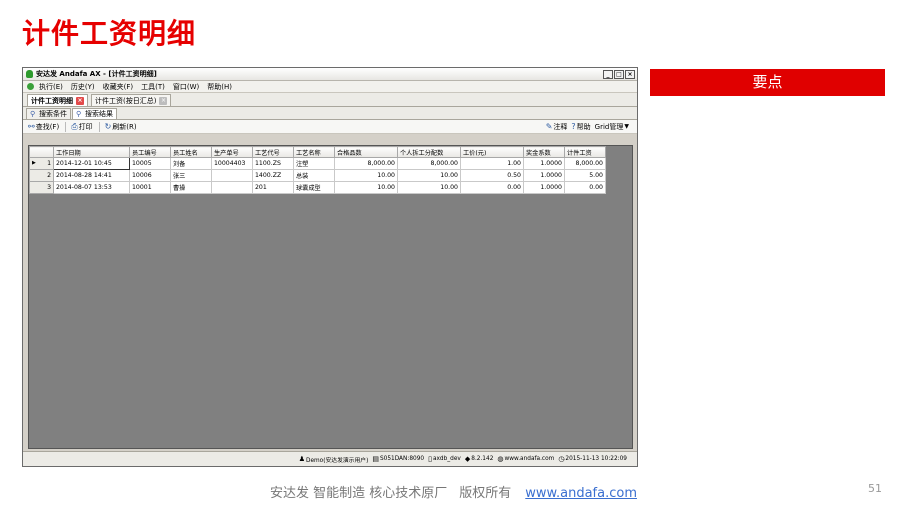 This screenshot has width=907, height=509. I want to click on cell-employee-id: 10001, so click(150, 187).